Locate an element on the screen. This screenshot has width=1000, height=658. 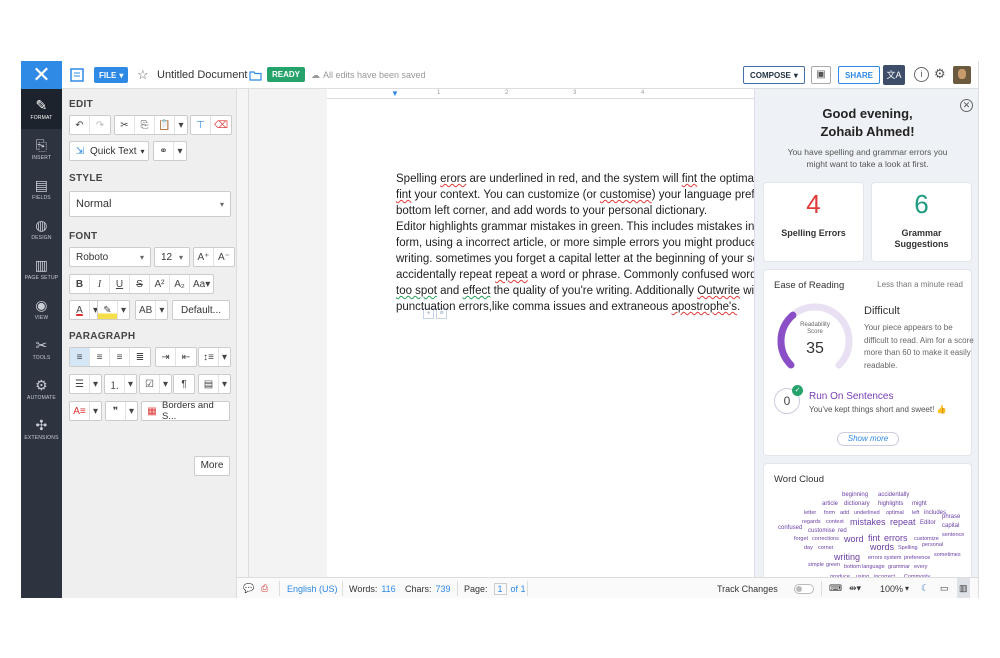
word-cloud-word: confused is located at coordinates (790, 528).